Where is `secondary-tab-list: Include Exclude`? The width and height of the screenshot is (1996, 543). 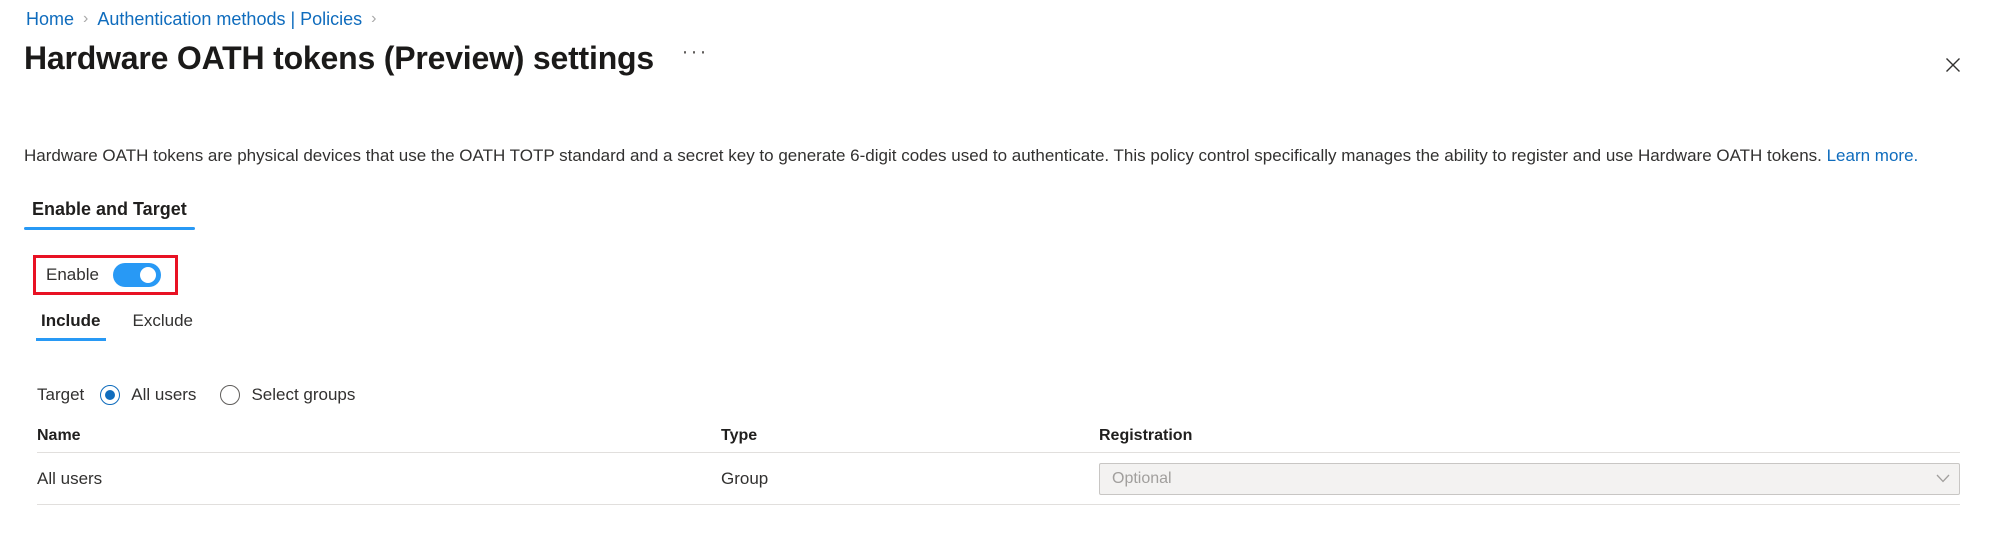 secondary-tab-list: Include Exclude is located at coordinates (128, 325).